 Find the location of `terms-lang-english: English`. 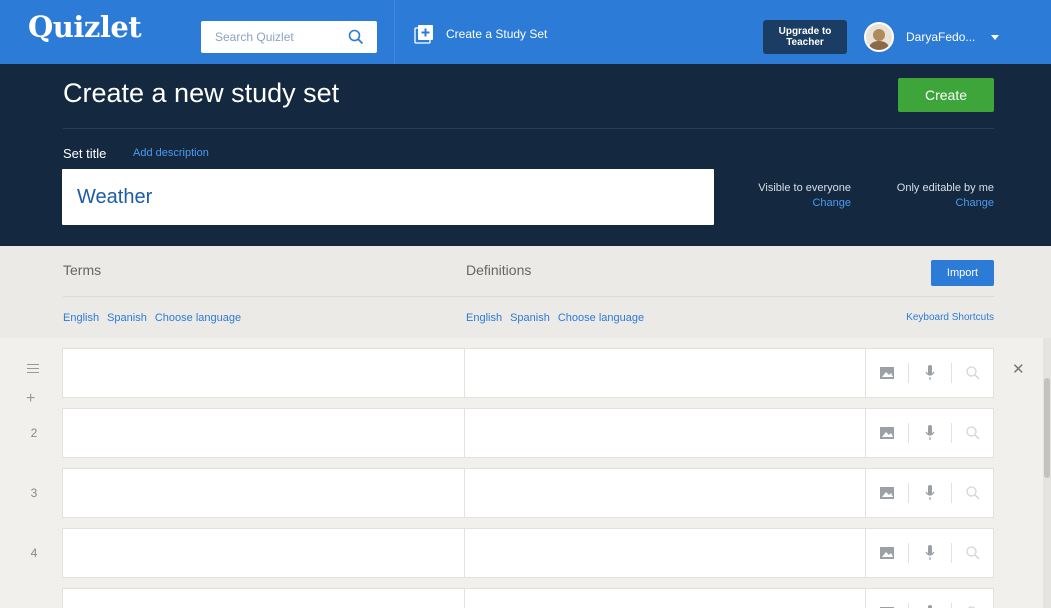

terms-lang-english: English is located at coordinates (81, 318).